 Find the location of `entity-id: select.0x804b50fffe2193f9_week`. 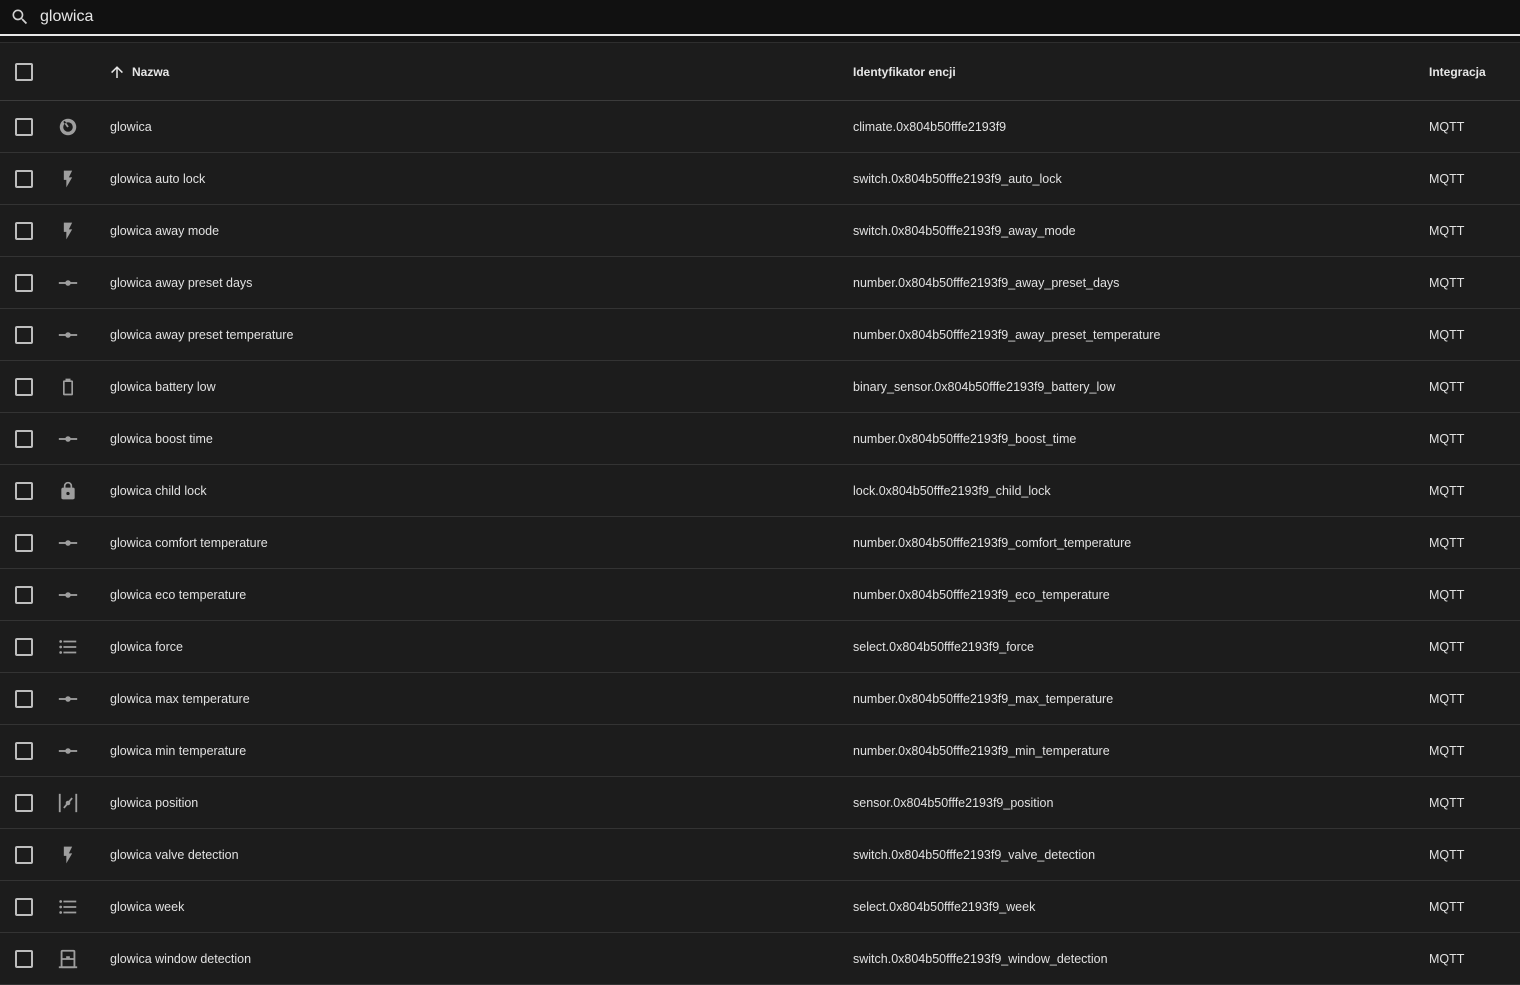

entity-id: select.0x804b50fffe2193f9_week is located at coordinates (944, 906).